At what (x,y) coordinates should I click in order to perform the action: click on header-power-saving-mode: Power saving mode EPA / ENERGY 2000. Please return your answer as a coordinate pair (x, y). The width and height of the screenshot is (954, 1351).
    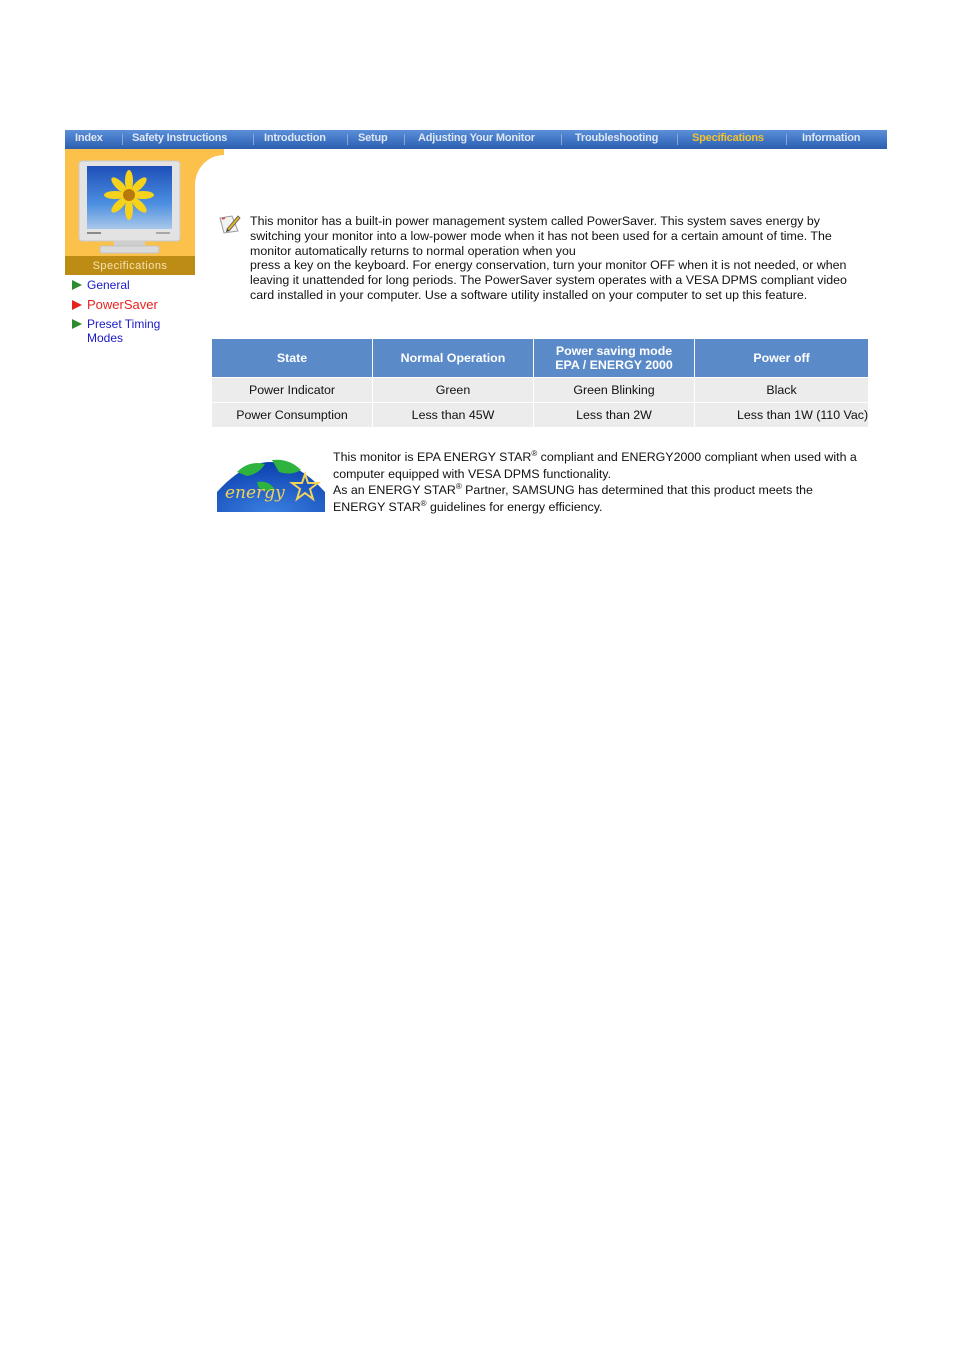
    Looking at the image, I should click on (614, 358).